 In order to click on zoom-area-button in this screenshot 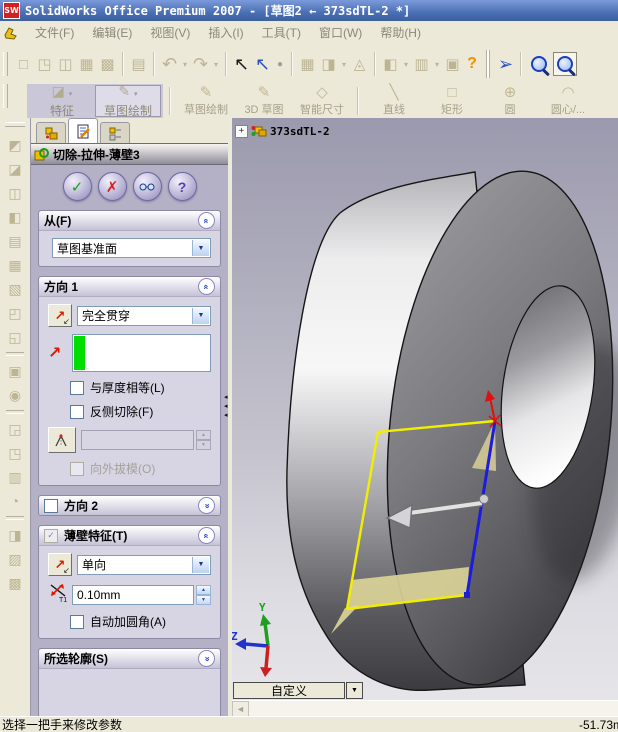, I will do `click(565, 64)`.